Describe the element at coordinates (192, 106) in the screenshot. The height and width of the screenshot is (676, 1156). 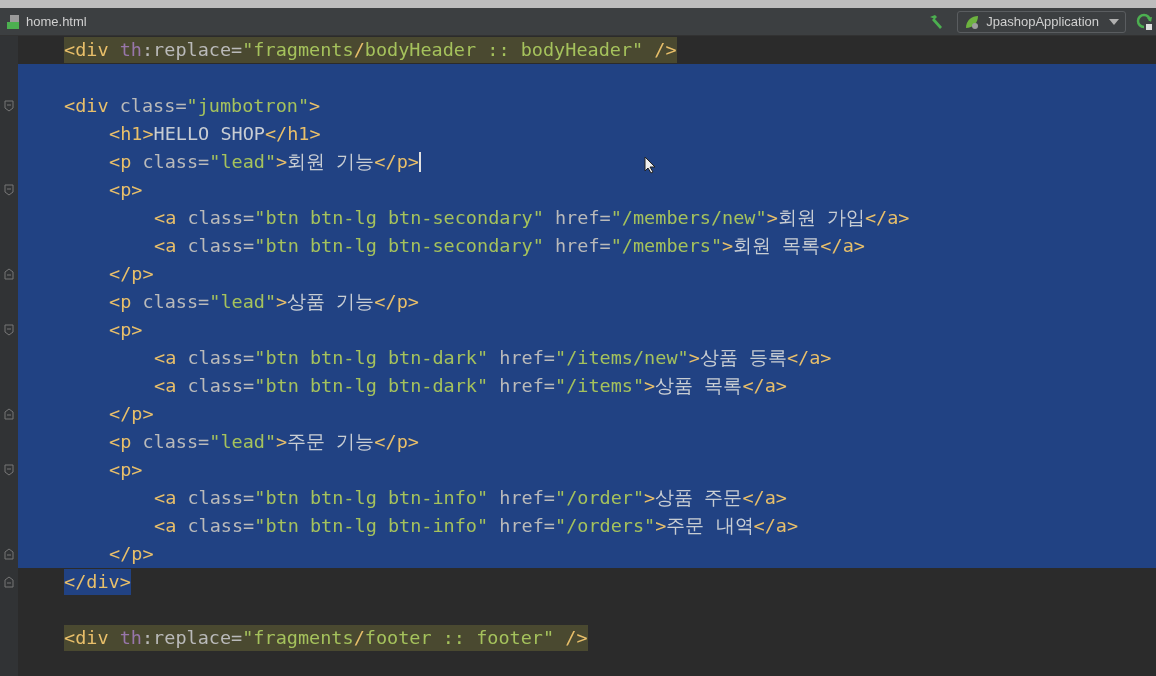
I see `code-line: <div class="jumbotron">` at that location.